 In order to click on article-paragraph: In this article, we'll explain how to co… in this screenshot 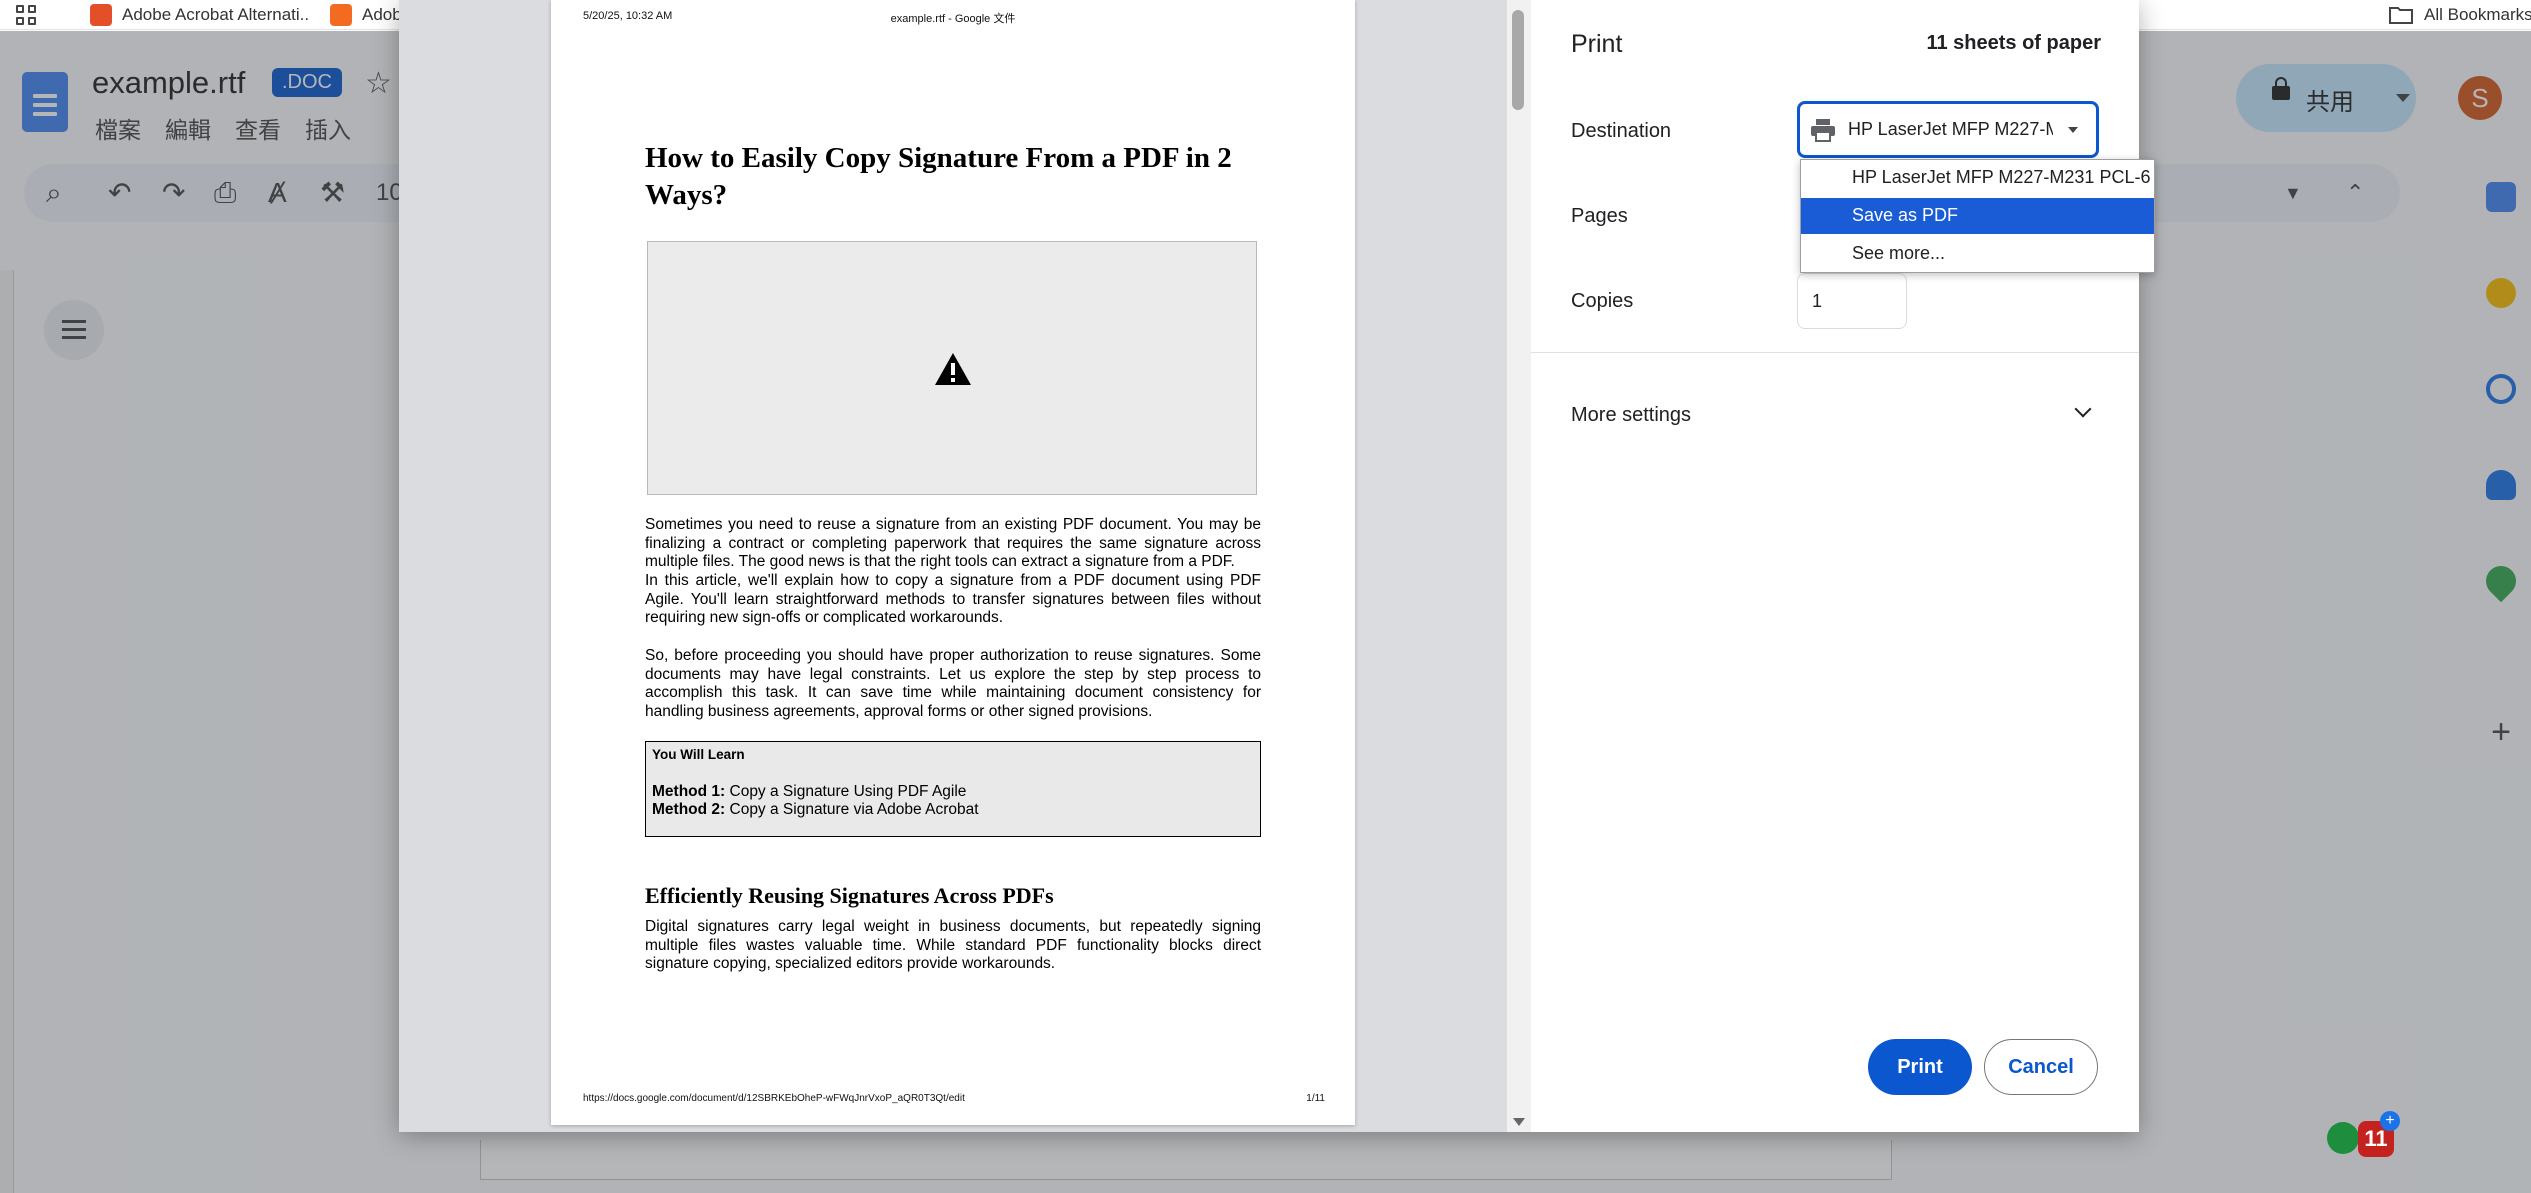, I will do `click(953, 599)`.